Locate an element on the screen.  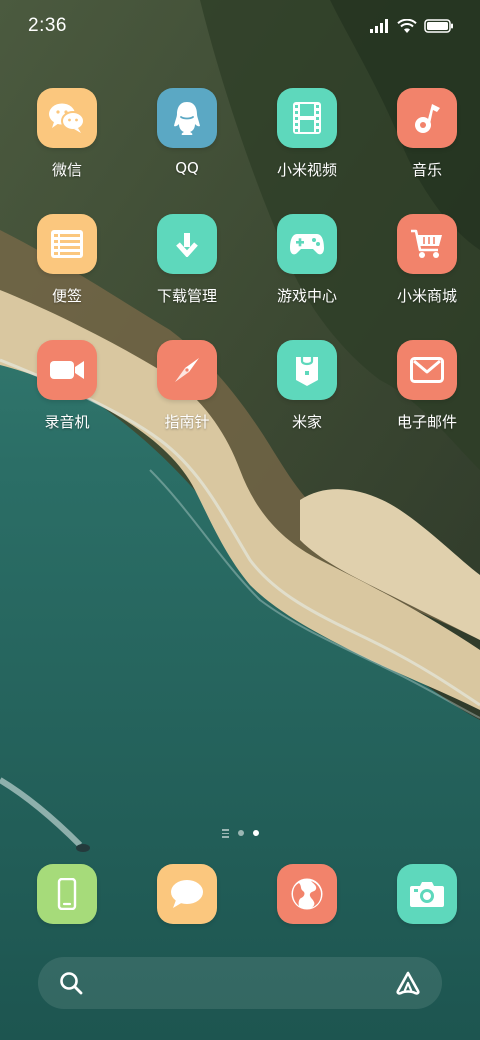
wifi-icon is located at coordinates (407, 26).